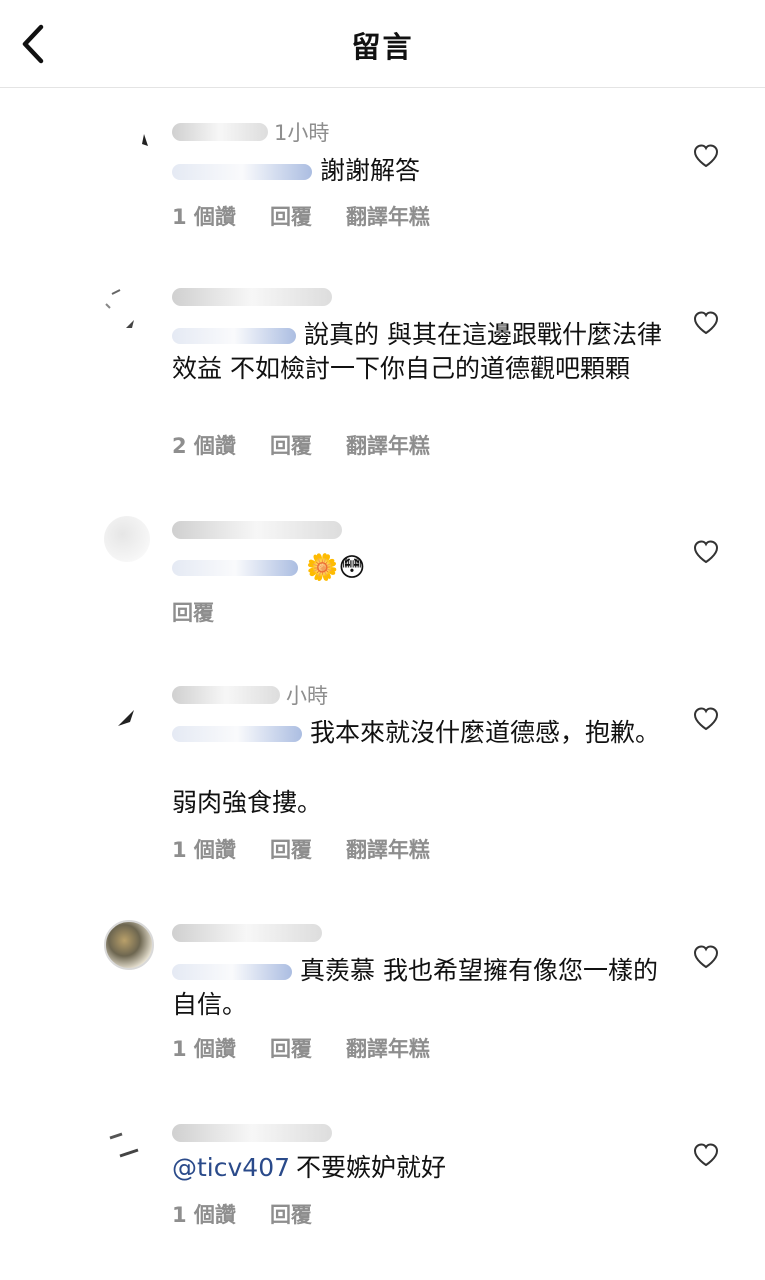 The image size is (765, 1280). I want to click on comments-header: 留言, so click(382, 44).